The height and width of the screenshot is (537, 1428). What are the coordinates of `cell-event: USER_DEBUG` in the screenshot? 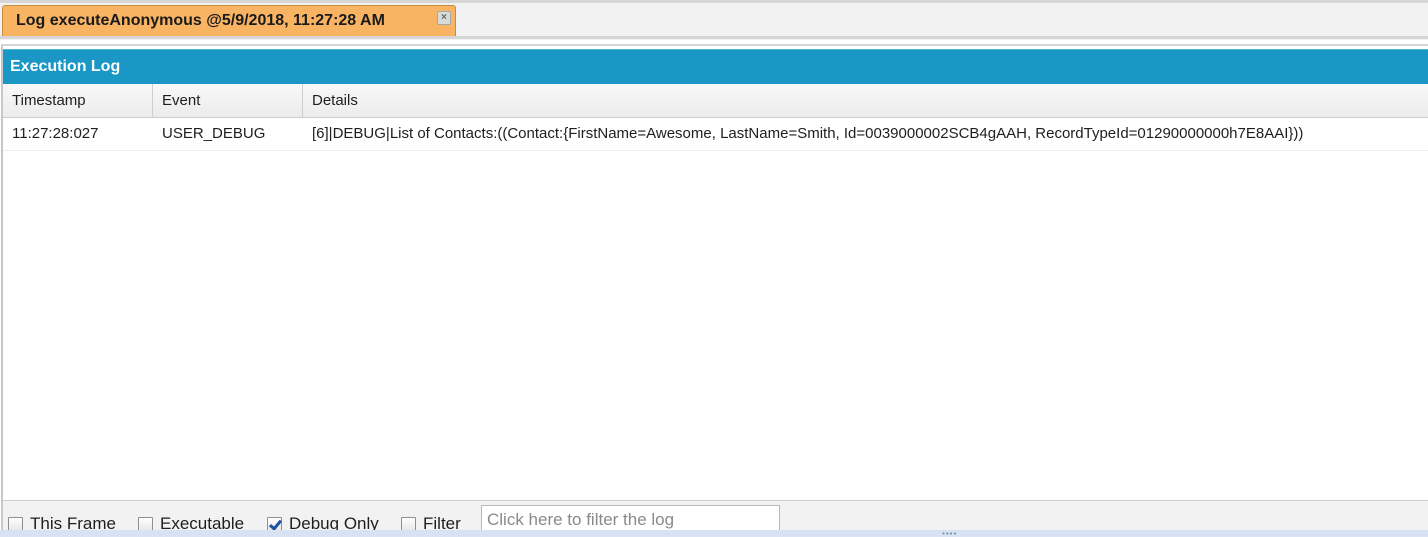 It's located at (214, 133).